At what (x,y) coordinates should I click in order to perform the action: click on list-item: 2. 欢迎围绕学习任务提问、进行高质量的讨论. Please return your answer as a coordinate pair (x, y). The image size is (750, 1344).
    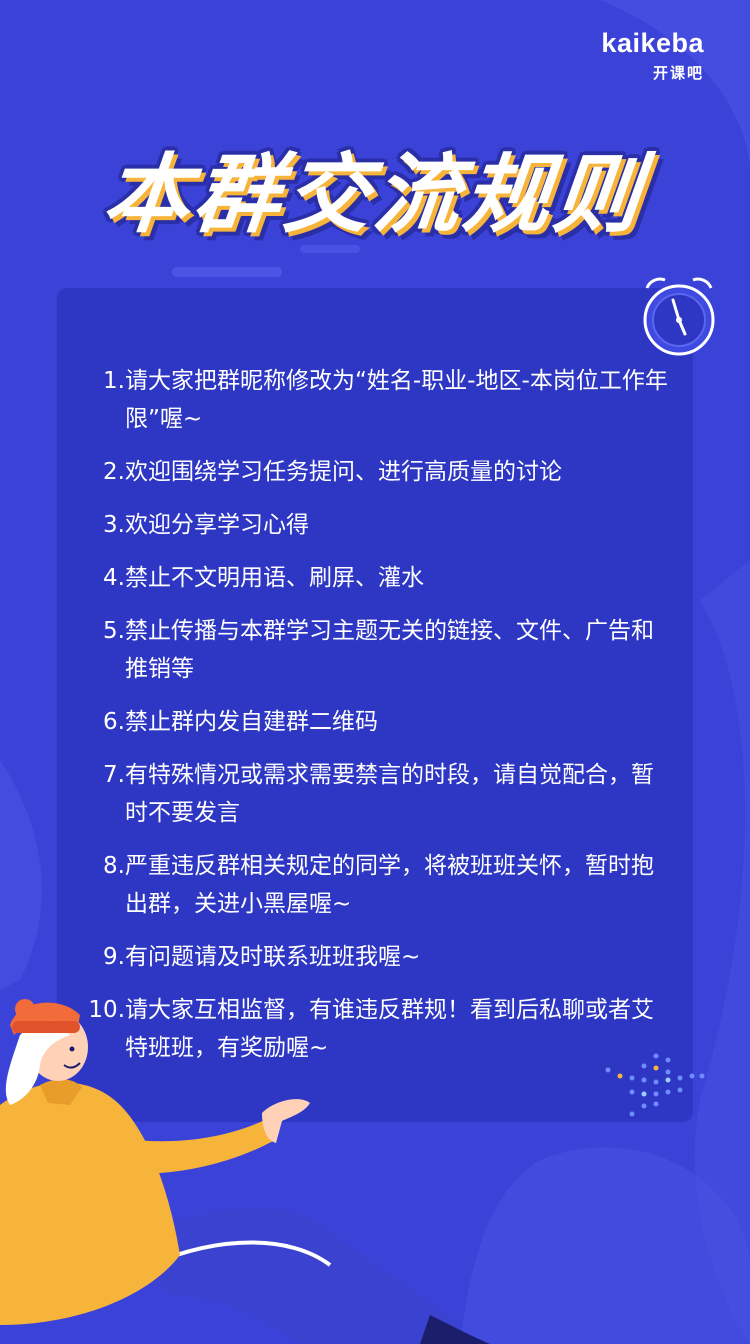
    Looking at the image, I should click on (378, 472).